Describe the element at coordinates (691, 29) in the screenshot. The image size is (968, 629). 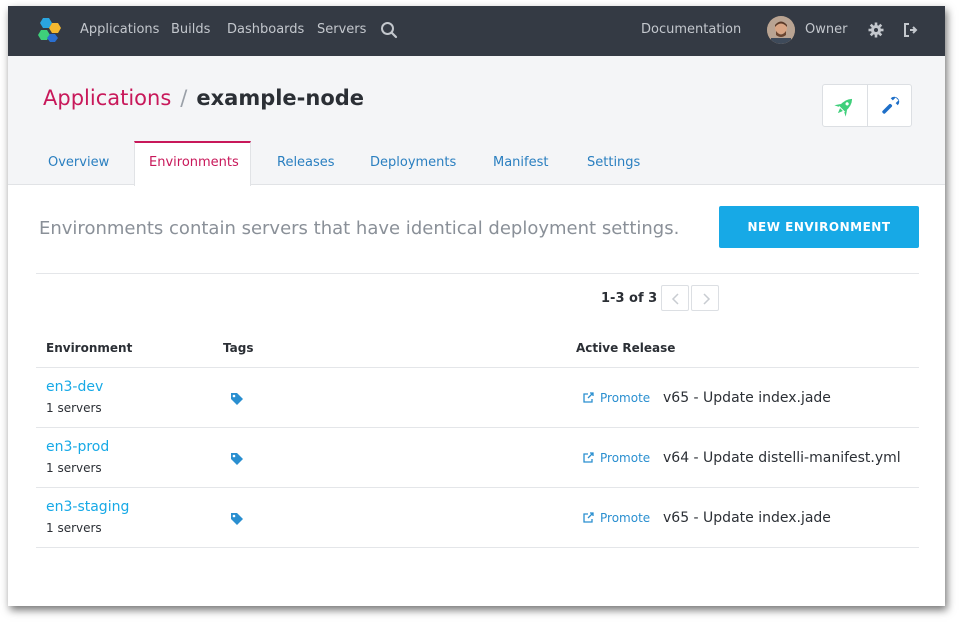
I see `nav-documentation: Documentation` at that location.